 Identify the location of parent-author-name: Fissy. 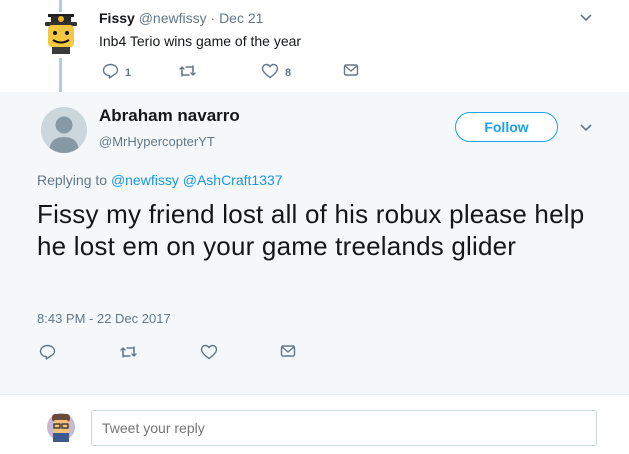
(117, 18).